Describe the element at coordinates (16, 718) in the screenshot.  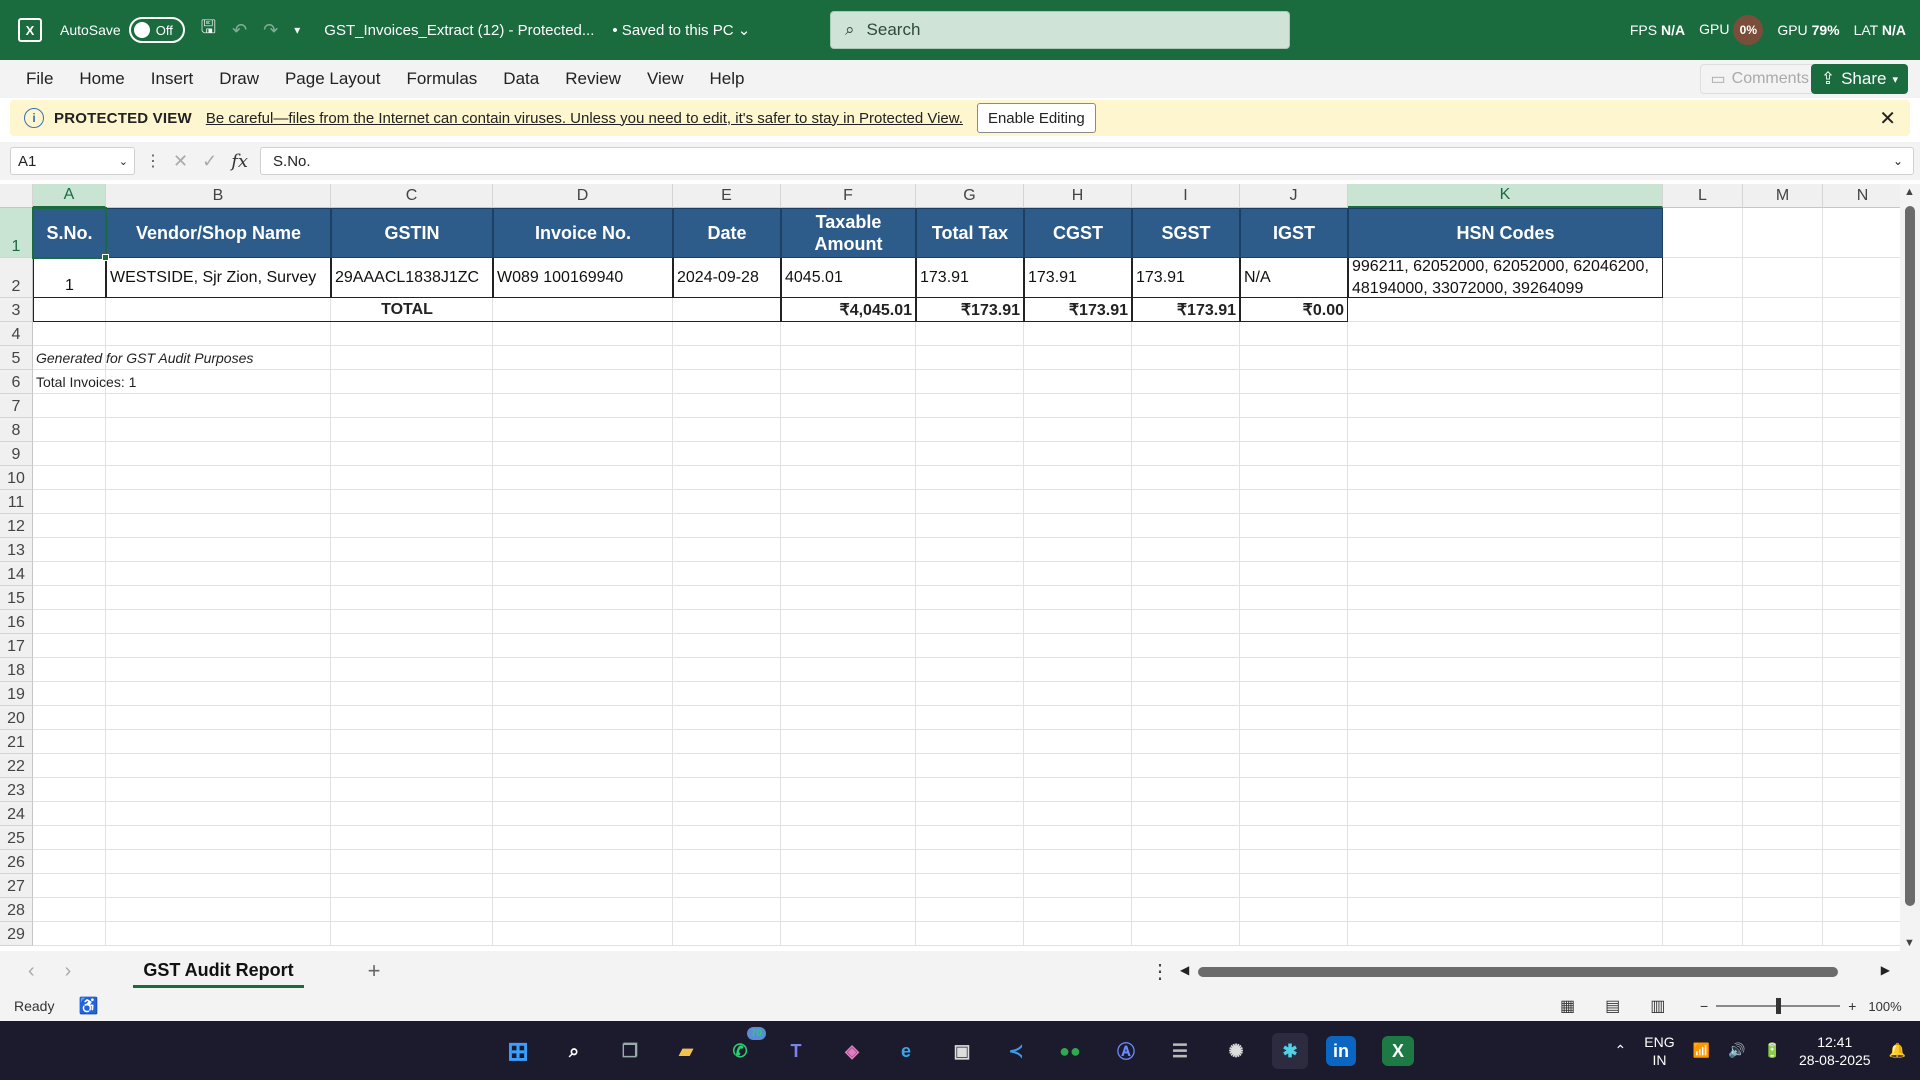
I see `row-header-20: 20` at that location.